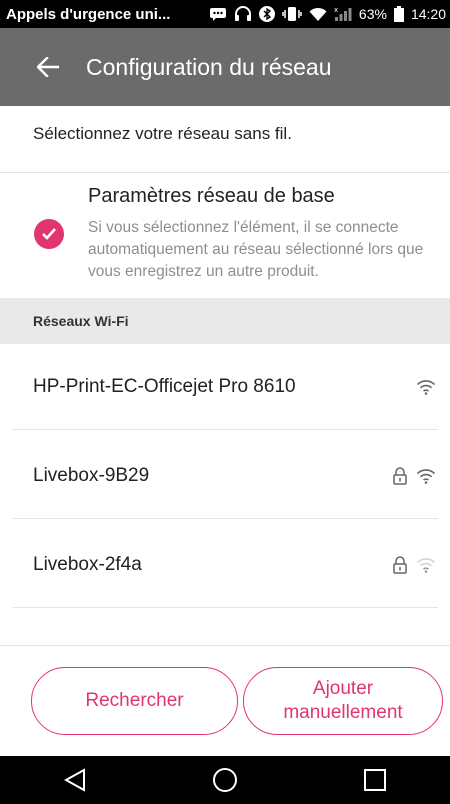 This screenshot has width=450, height=804. What do you see at coordinates (218, 14) in the screenshot?
I see `message-icon` at bounding box center [218, 14].